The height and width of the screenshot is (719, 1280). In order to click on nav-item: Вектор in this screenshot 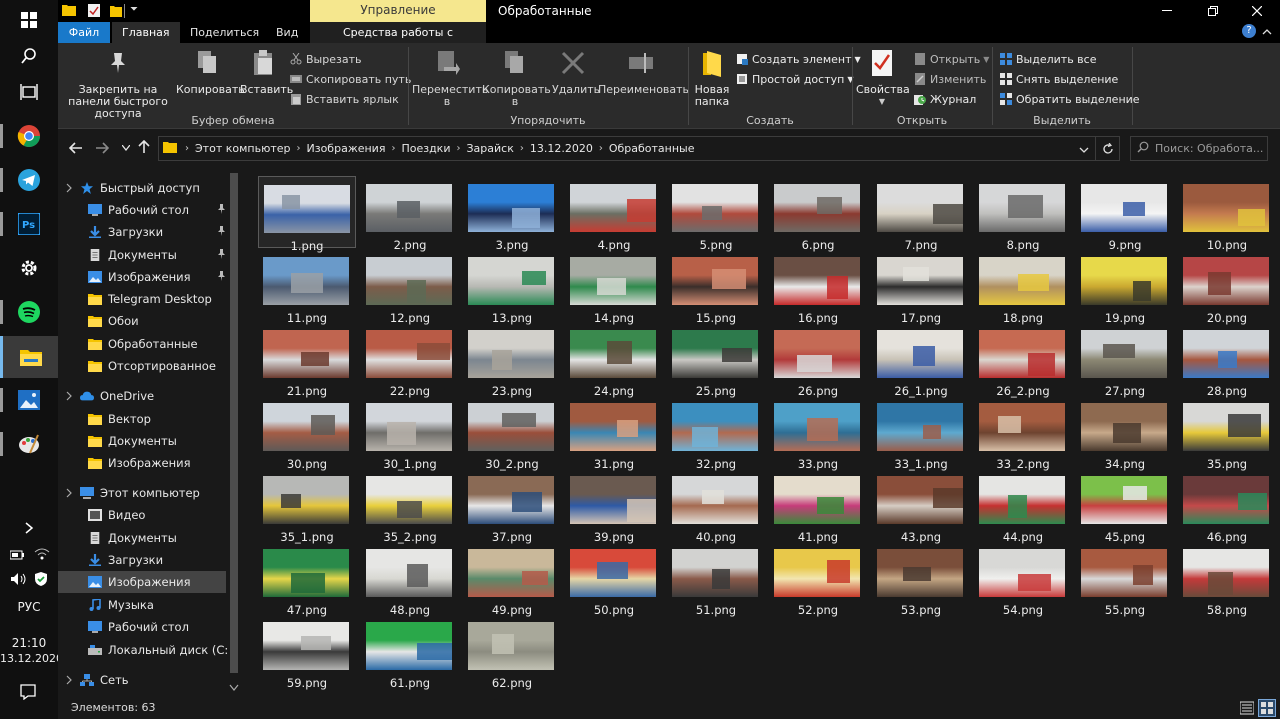, I will do `click(142, 419)`.